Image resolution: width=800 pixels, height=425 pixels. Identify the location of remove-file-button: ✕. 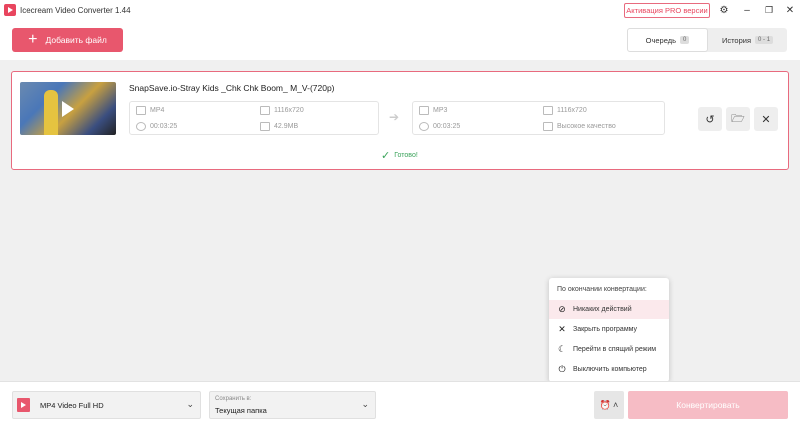
(766, 119).